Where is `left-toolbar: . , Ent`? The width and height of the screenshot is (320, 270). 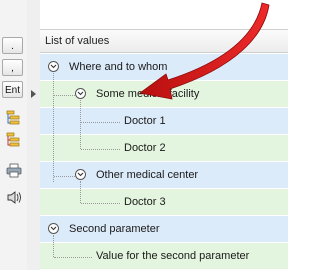 left-toolbar: . , Ent is located at coordinates (14, 135).